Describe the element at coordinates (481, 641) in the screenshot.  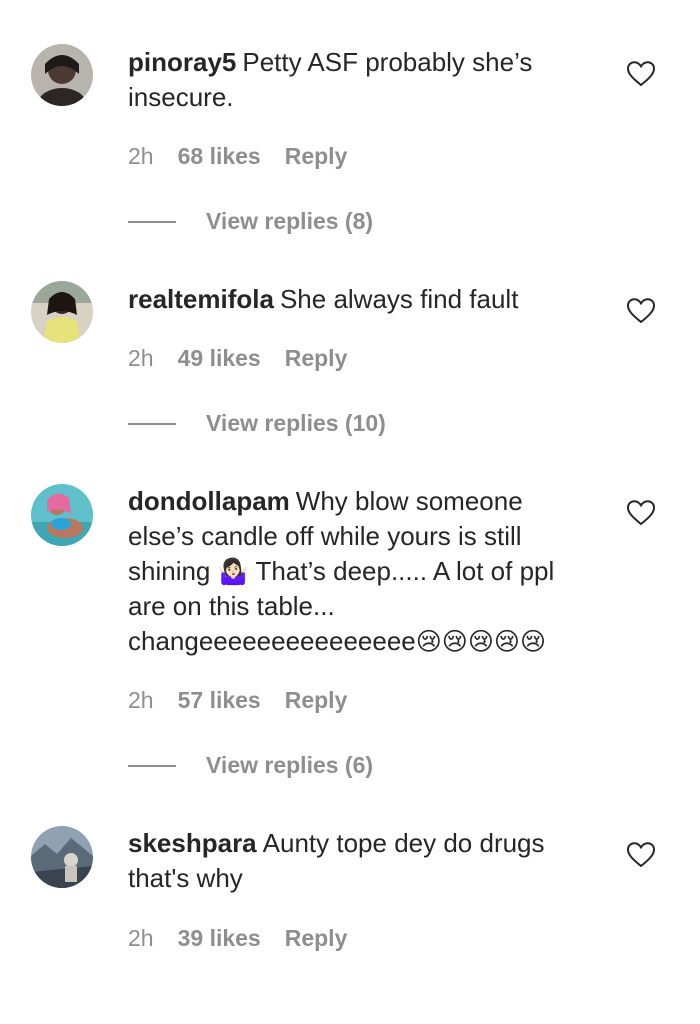
I see `emoji-crying: 😢😢😢😢😢` at that location.